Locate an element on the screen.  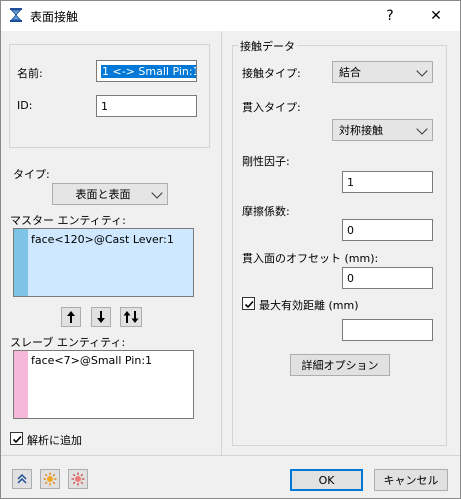
double-chevron-up-icon is located at coordinates (22, 478).